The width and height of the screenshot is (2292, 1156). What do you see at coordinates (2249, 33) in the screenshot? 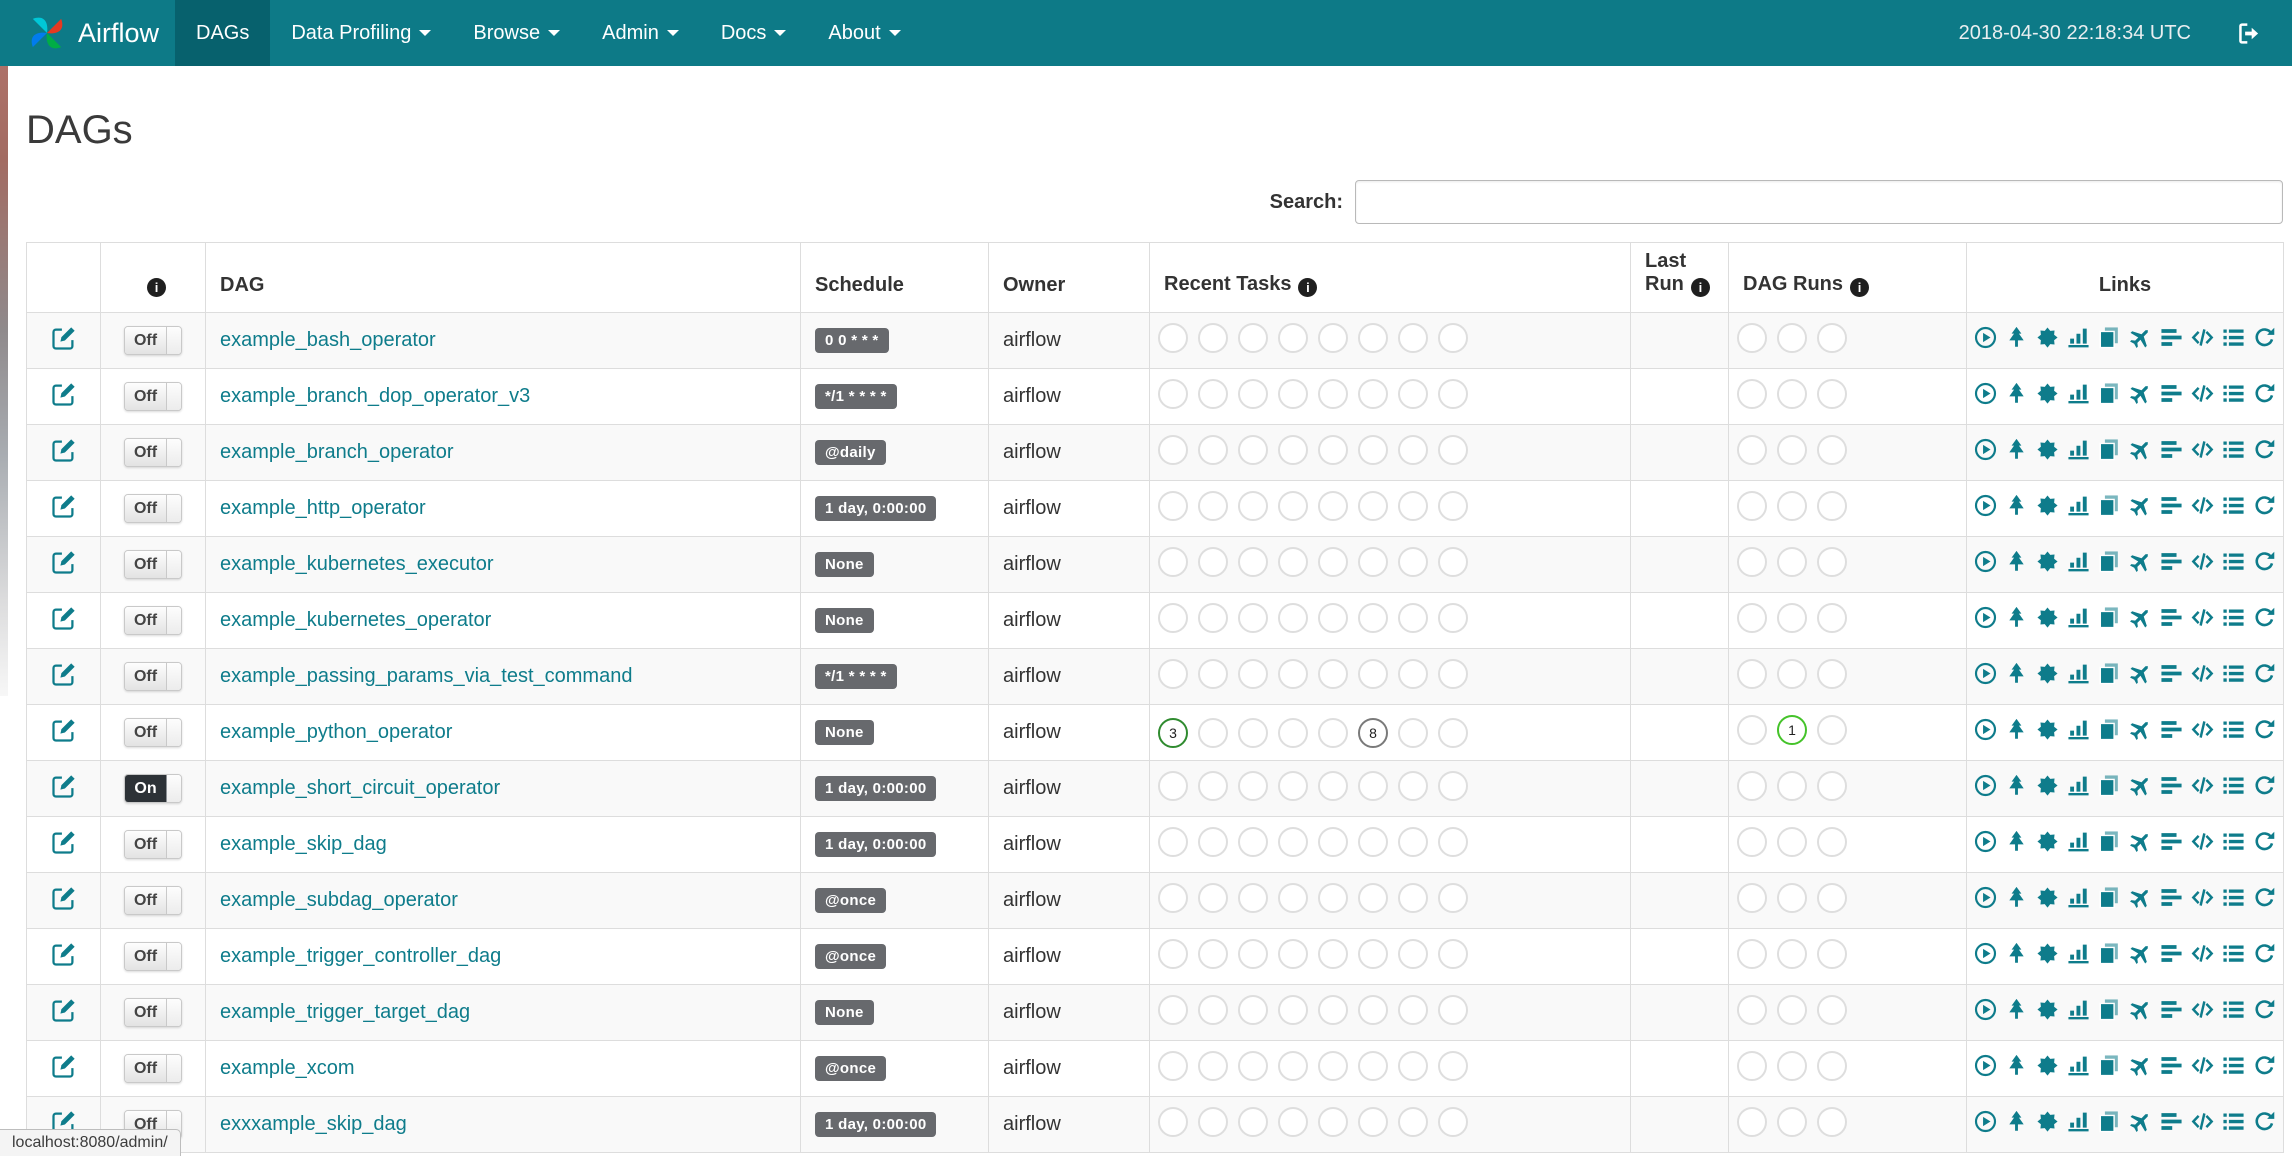
I see `logout-icon` at bounding box center [2249, 33].